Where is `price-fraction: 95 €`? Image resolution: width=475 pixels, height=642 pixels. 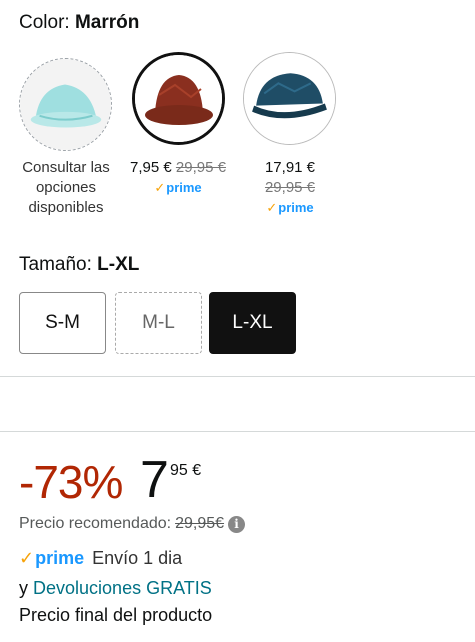 price-fraction: 95 € is located at coordinates (186, 470).